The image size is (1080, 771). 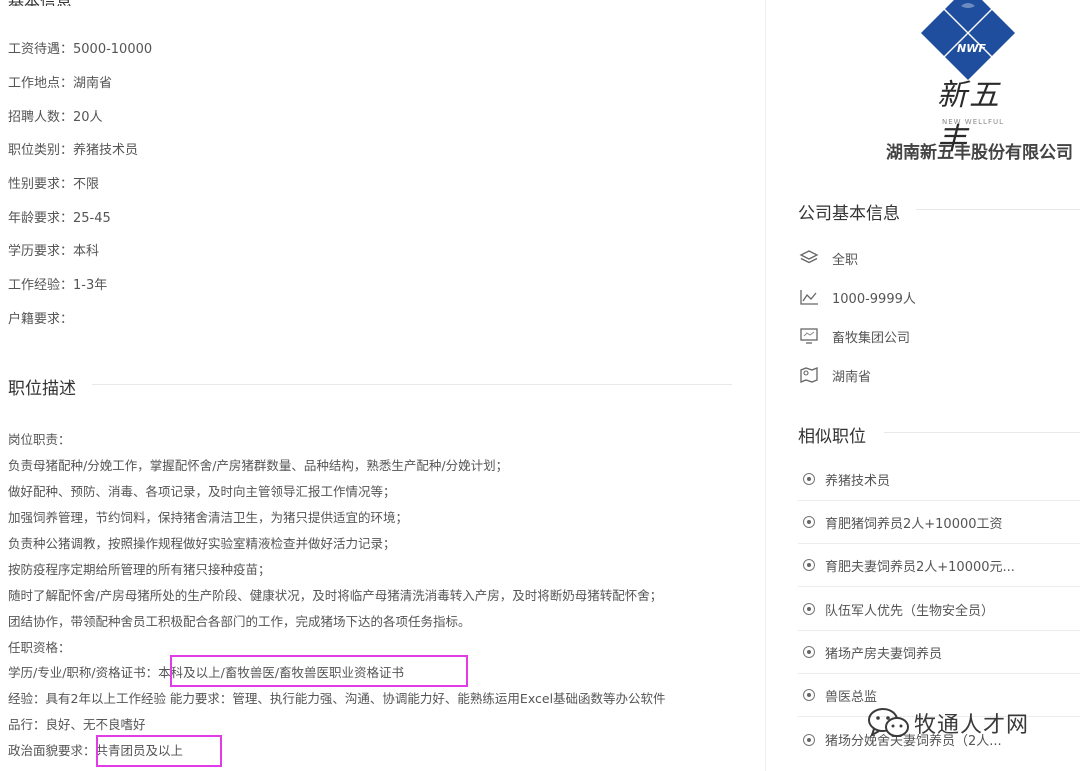 I want to click on desc-line: 品行：良好、无不良嗜好, so click(x=77, y=724).